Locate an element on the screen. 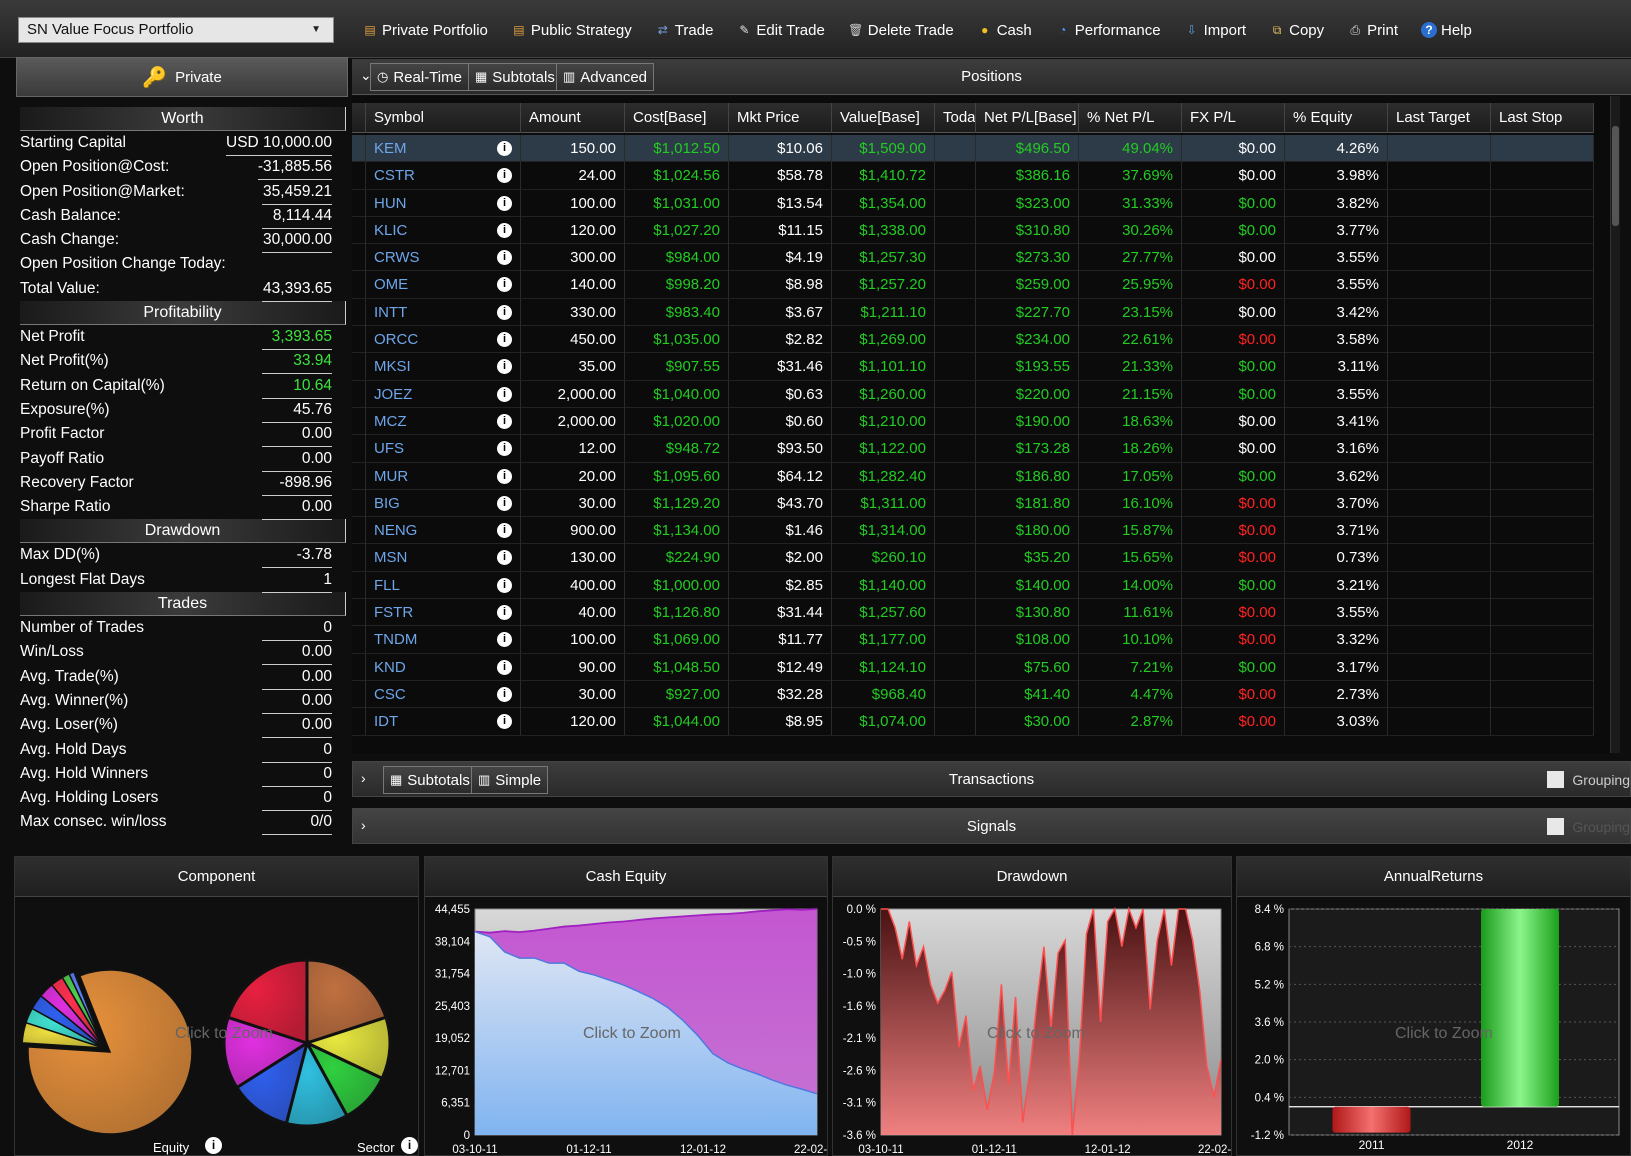  table-cell: $1,210.00 is located at coordinates (883, 421).